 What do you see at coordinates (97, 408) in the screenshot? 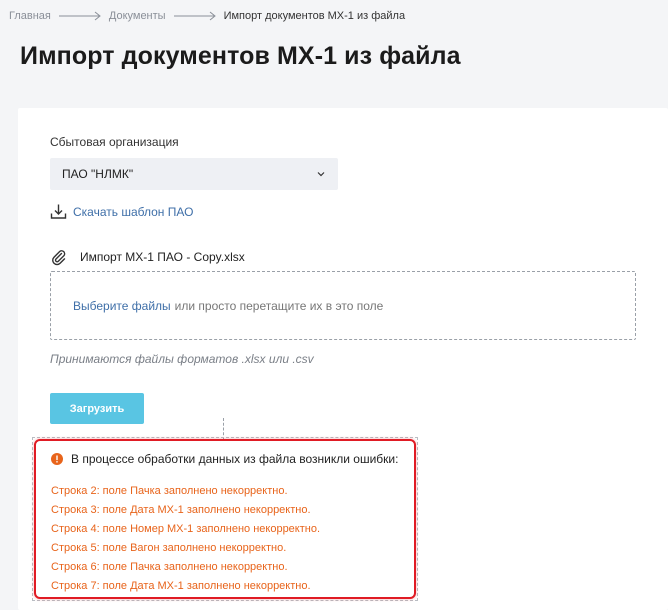
I see `upload-button: Загрузить` at bounding box center [97, 408].